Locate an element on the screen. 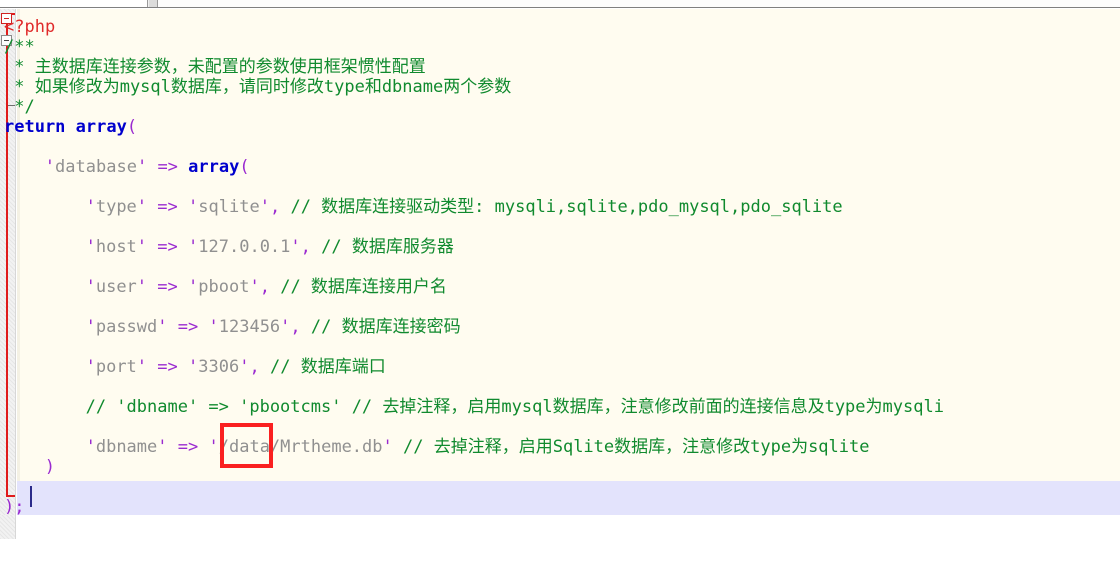  code-line: */ is located at coordinates (19, 107).